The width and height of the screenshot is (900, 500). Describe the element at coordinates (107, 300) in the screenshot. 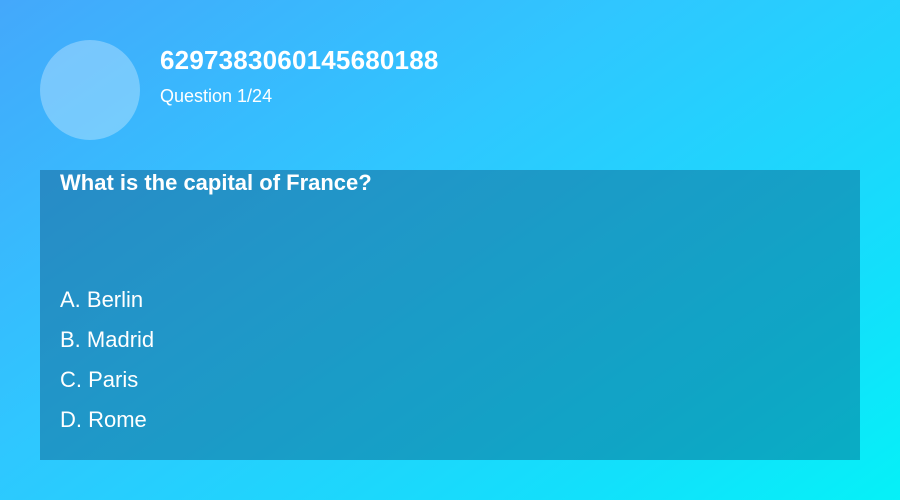

I see `answer-option-a: A. Berlin` at that location.